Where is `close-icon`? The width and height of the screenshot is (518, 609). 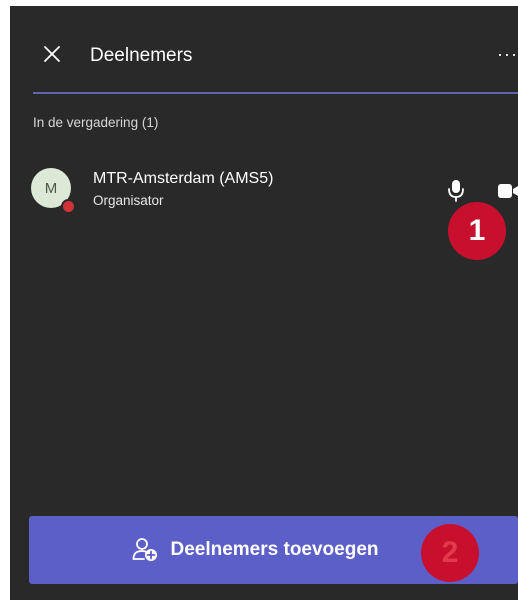
close-icon is located at coordinates (52, 54).